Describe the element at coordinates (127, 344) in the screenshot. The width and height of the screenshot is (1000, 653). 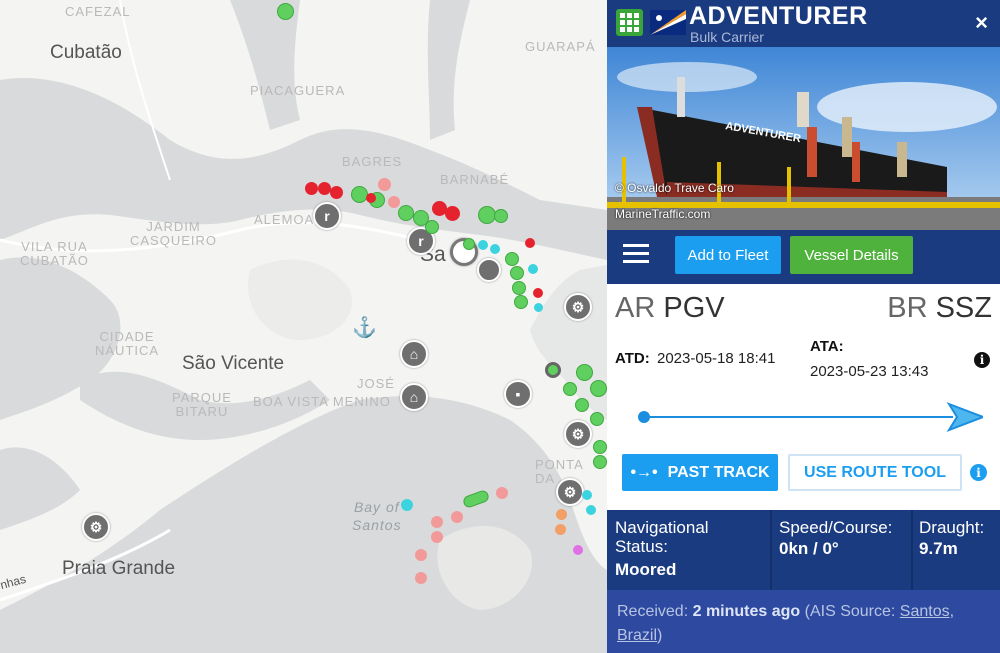
I see `place-cidade-nautica: CIDADE NÁUTICA` at that location.